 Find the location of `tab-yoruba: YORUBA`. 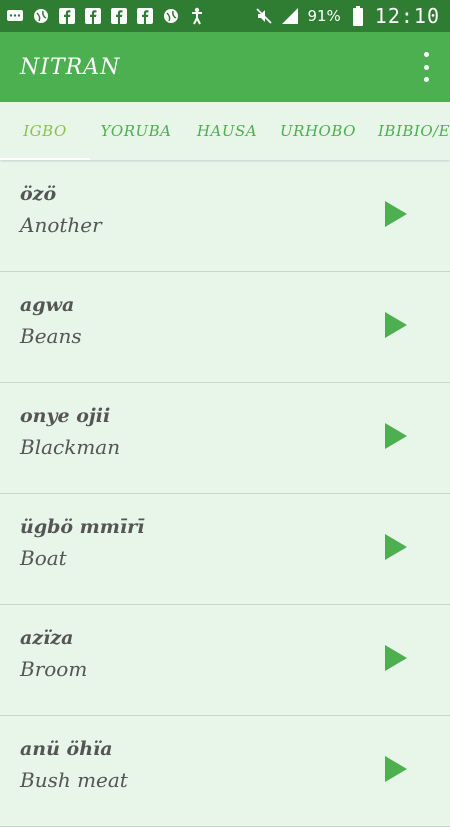

tab-yoruba: YORUBA is located at coordinates (136, 131).